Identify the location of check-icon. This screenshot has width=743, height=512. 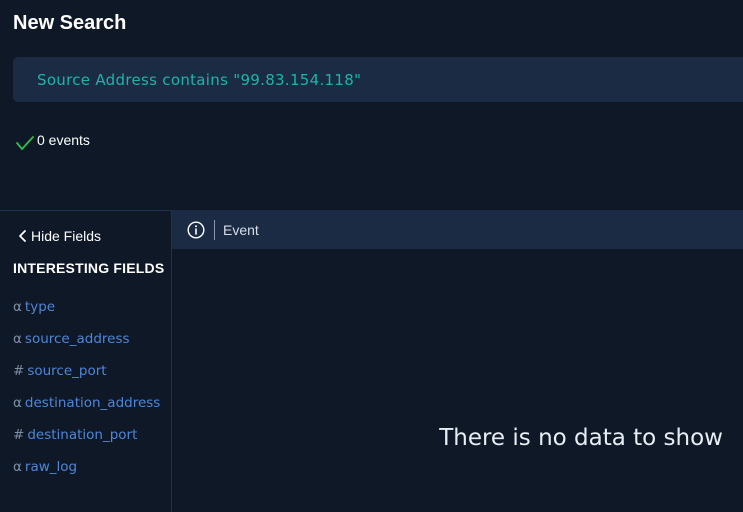
(25, 143).